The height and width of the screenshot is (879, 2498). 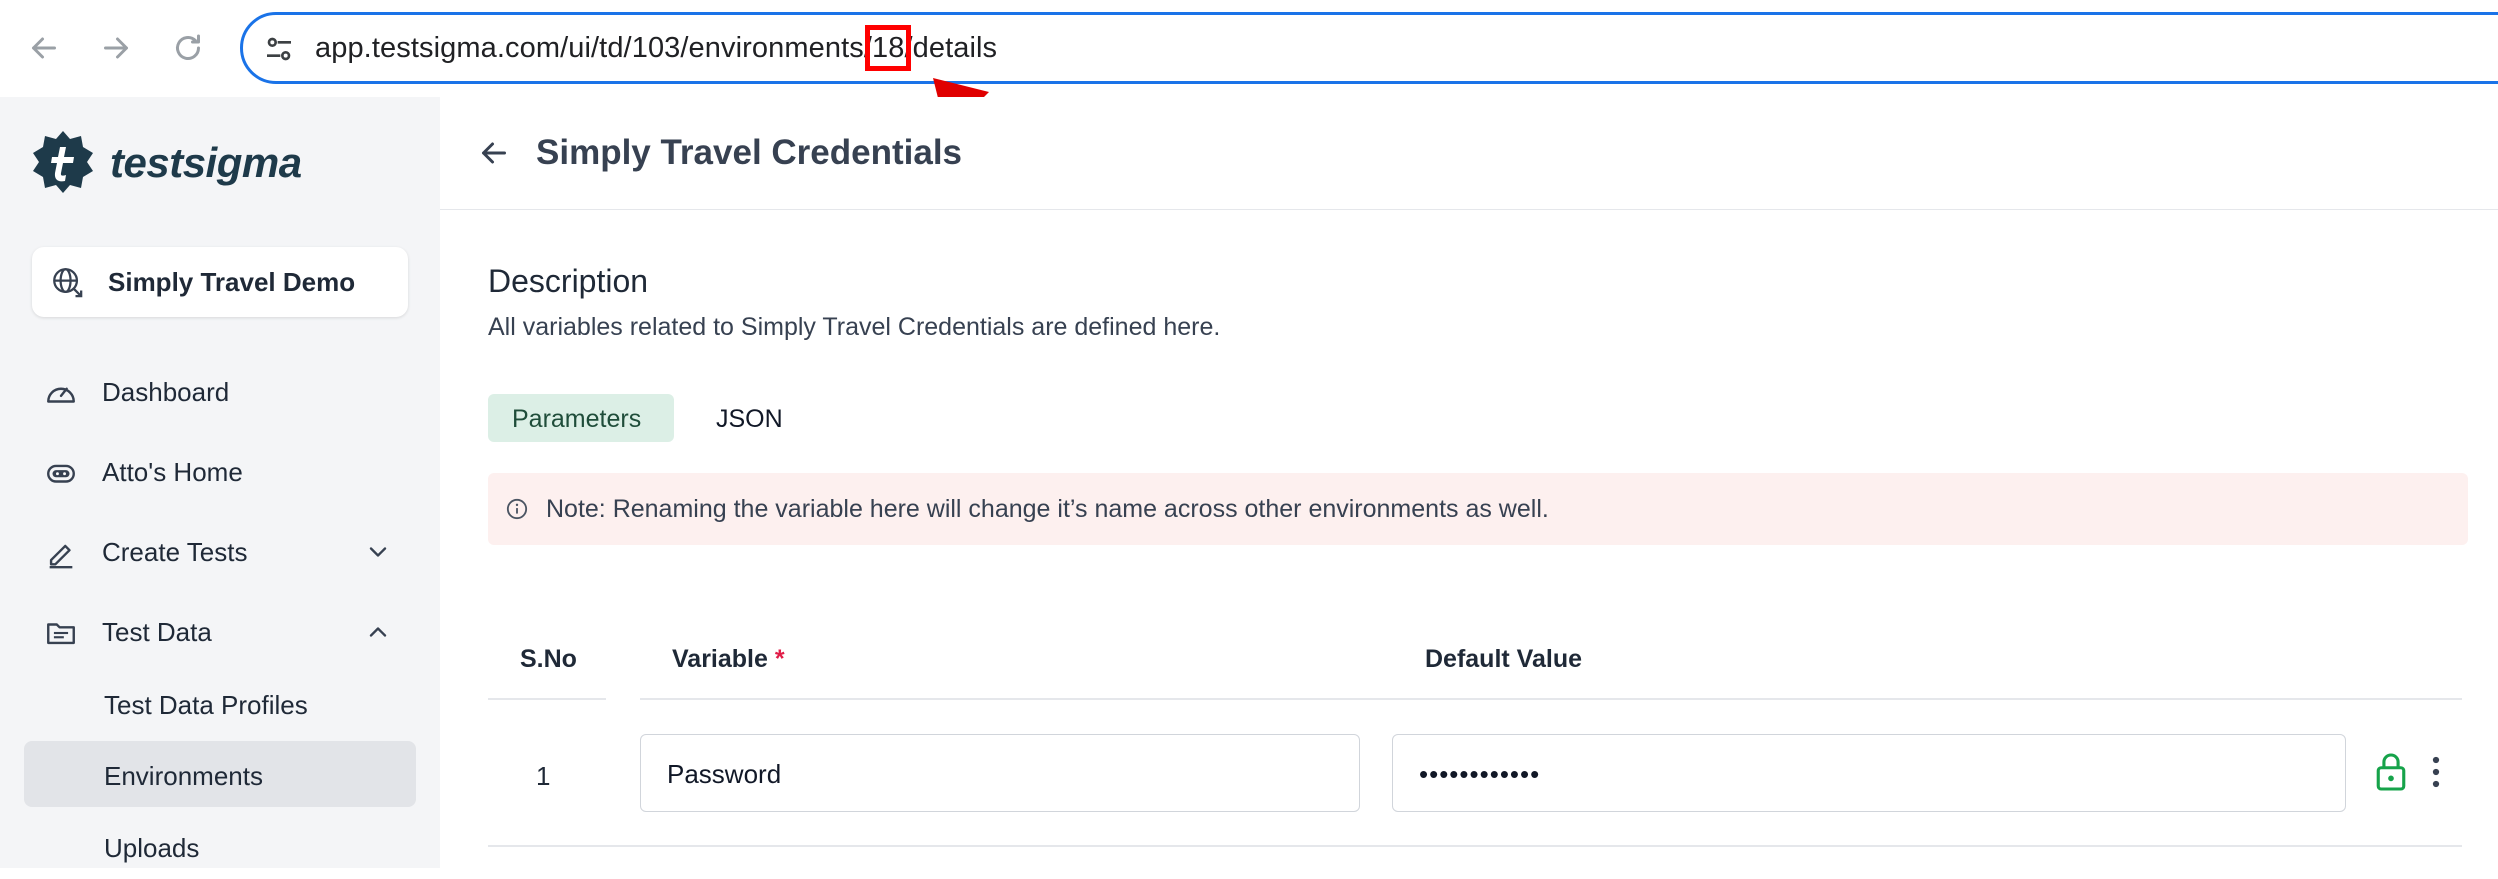 I want to click on url-highlight: 18, so click(x=888, y=48).